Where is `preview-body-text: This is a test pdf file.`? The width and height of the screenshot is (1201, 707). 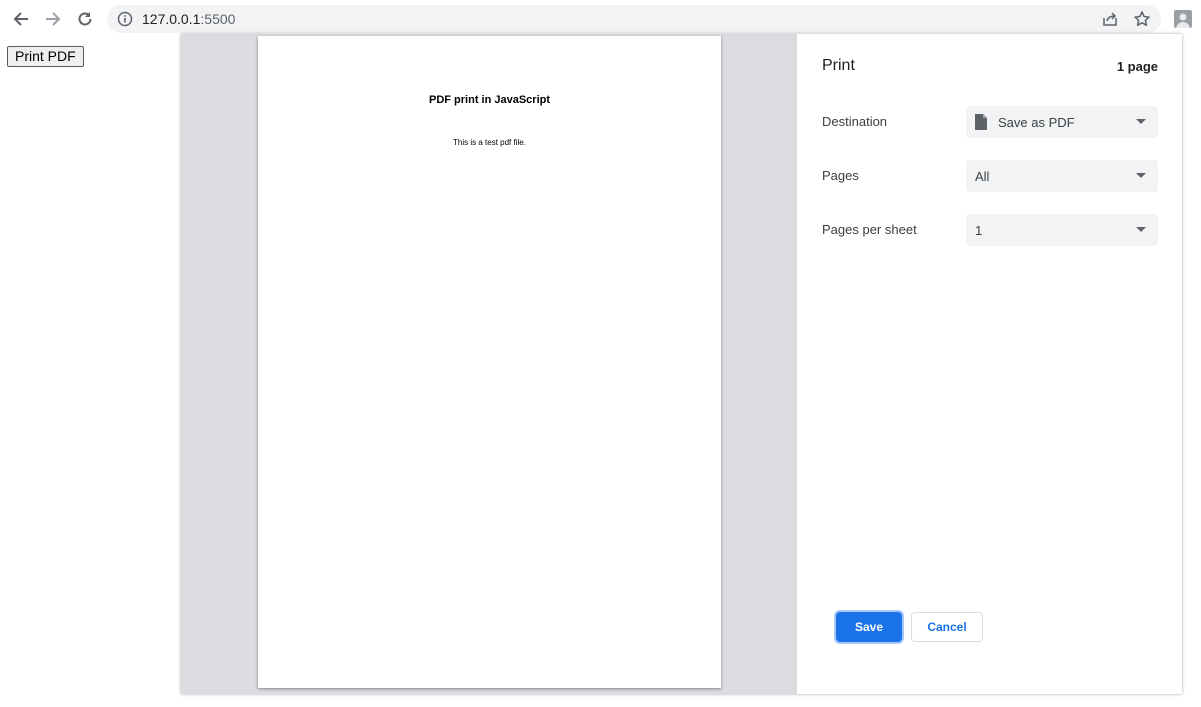 preview-body-text: This is a test pdf file. is located at coordinates (489, 142).